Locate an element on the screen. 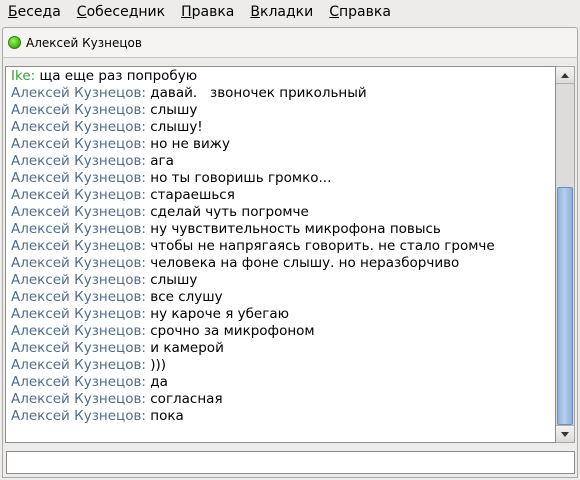 Image resolution: width=580 pixels, height=480 pixels. message-text: ага is located at coordinates (159, 161).